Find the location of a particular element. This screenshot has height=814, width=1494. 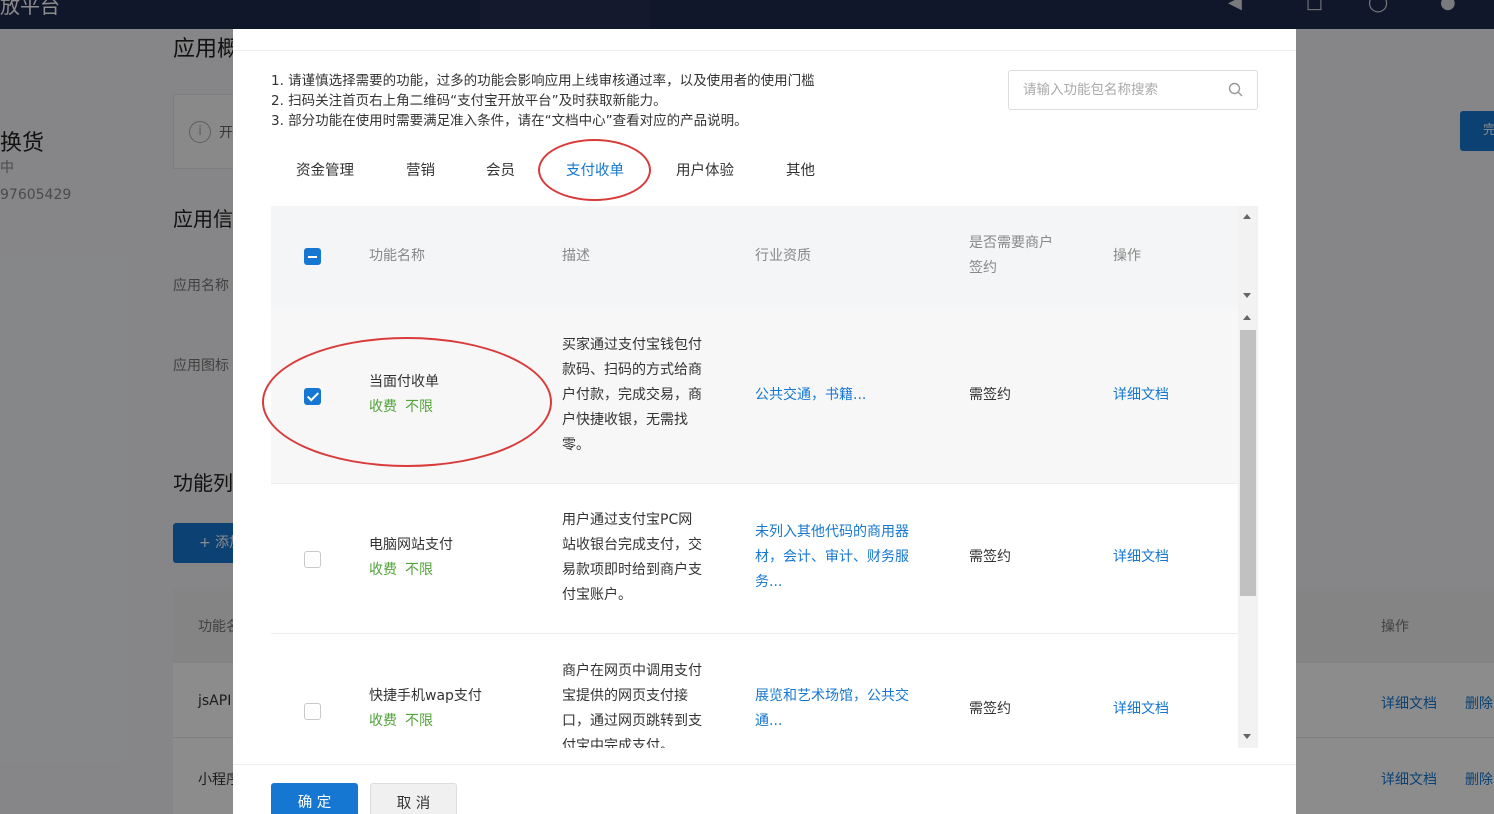

header-signing-line1: 是否需要商户 is located at coordinates (1011, 243).